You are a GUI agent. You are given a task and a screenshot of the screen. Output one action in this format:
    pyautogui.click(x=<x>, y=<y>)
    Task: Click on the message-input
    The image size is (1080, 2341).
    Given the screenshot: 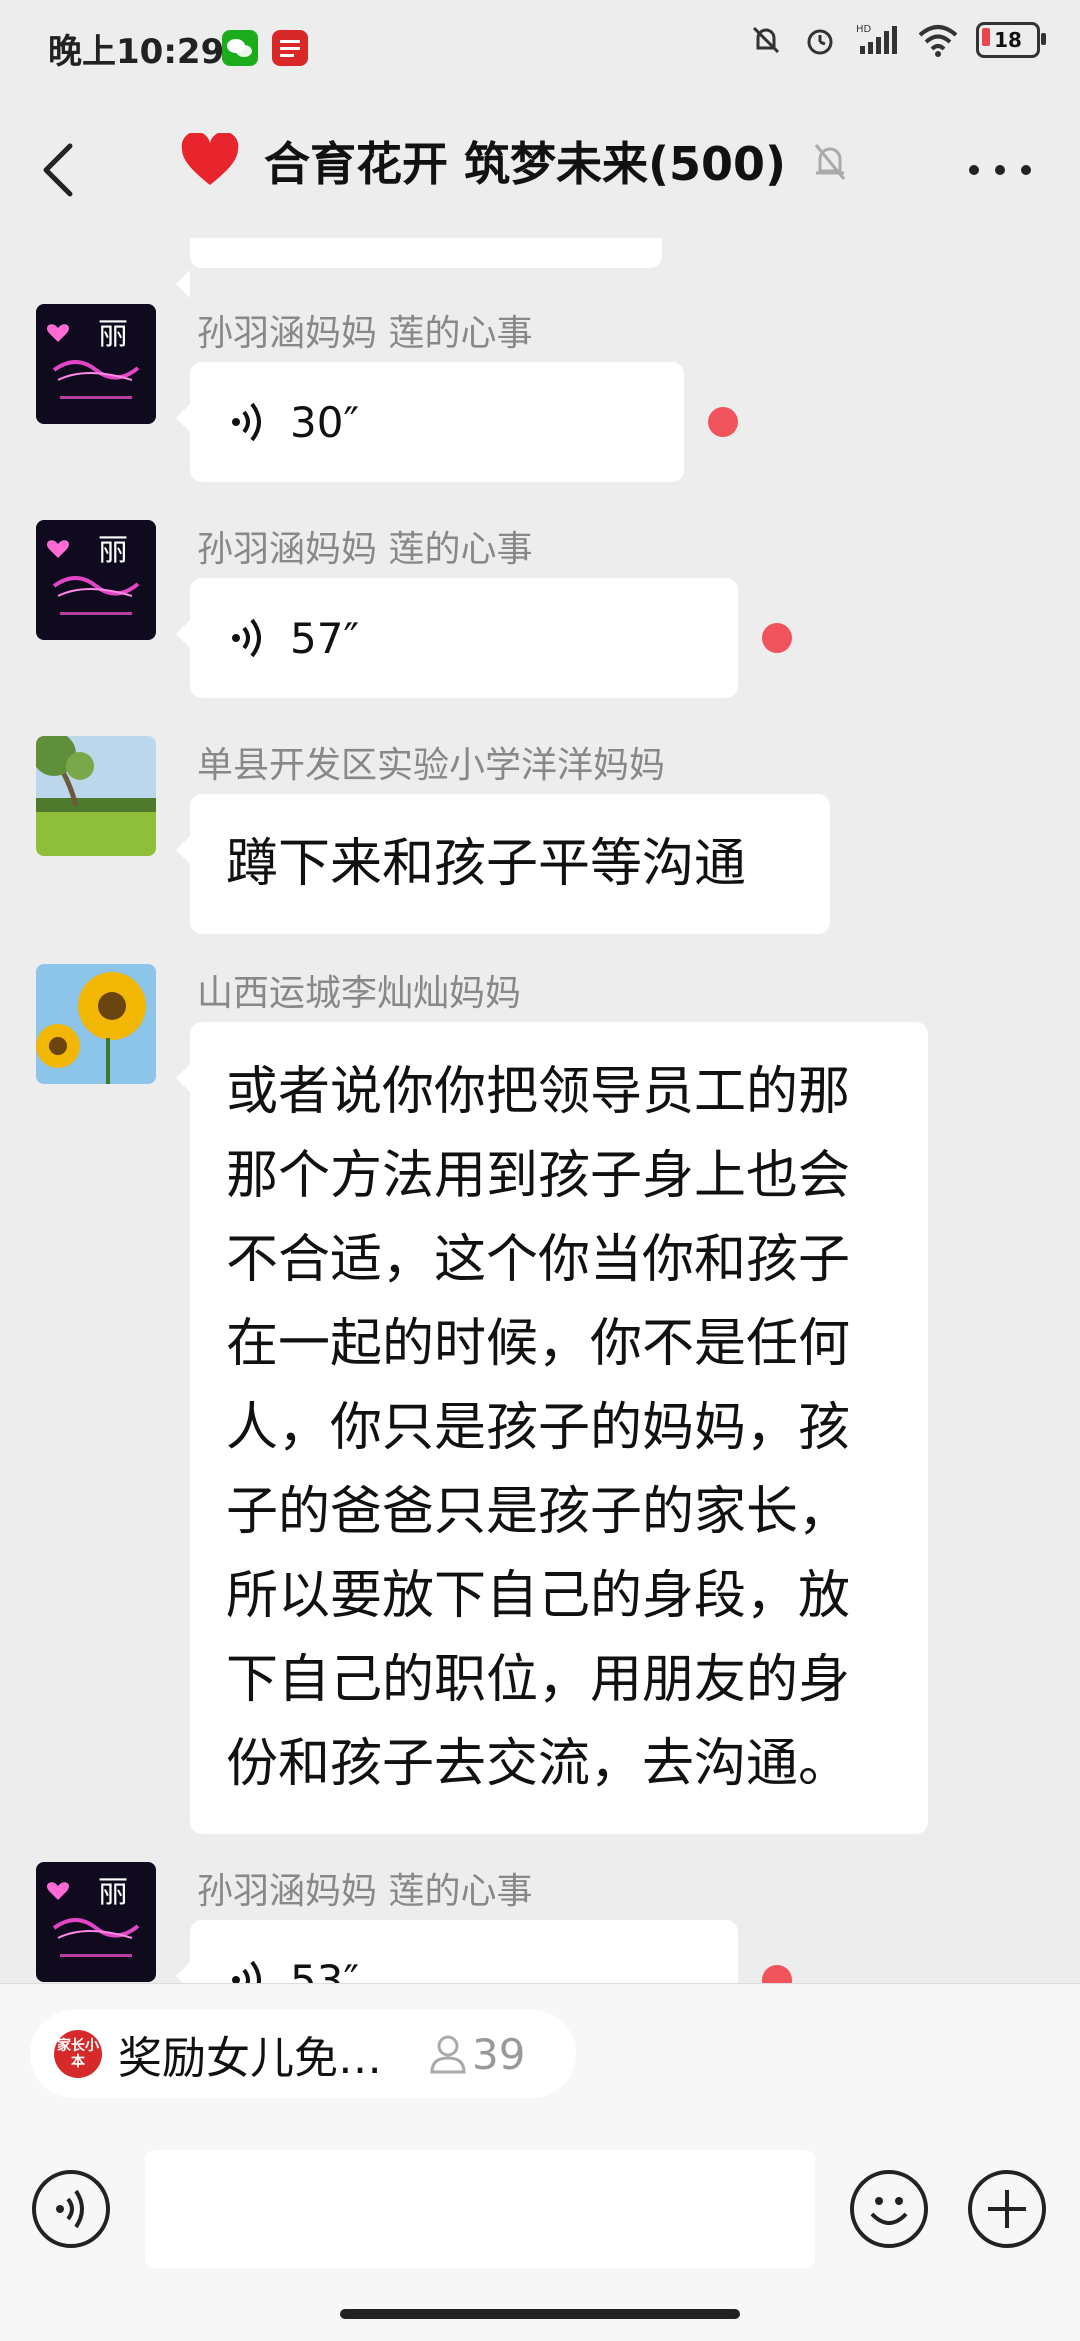 What is the action you would take?
    pyautogui.click(x=480, y=2209)
    